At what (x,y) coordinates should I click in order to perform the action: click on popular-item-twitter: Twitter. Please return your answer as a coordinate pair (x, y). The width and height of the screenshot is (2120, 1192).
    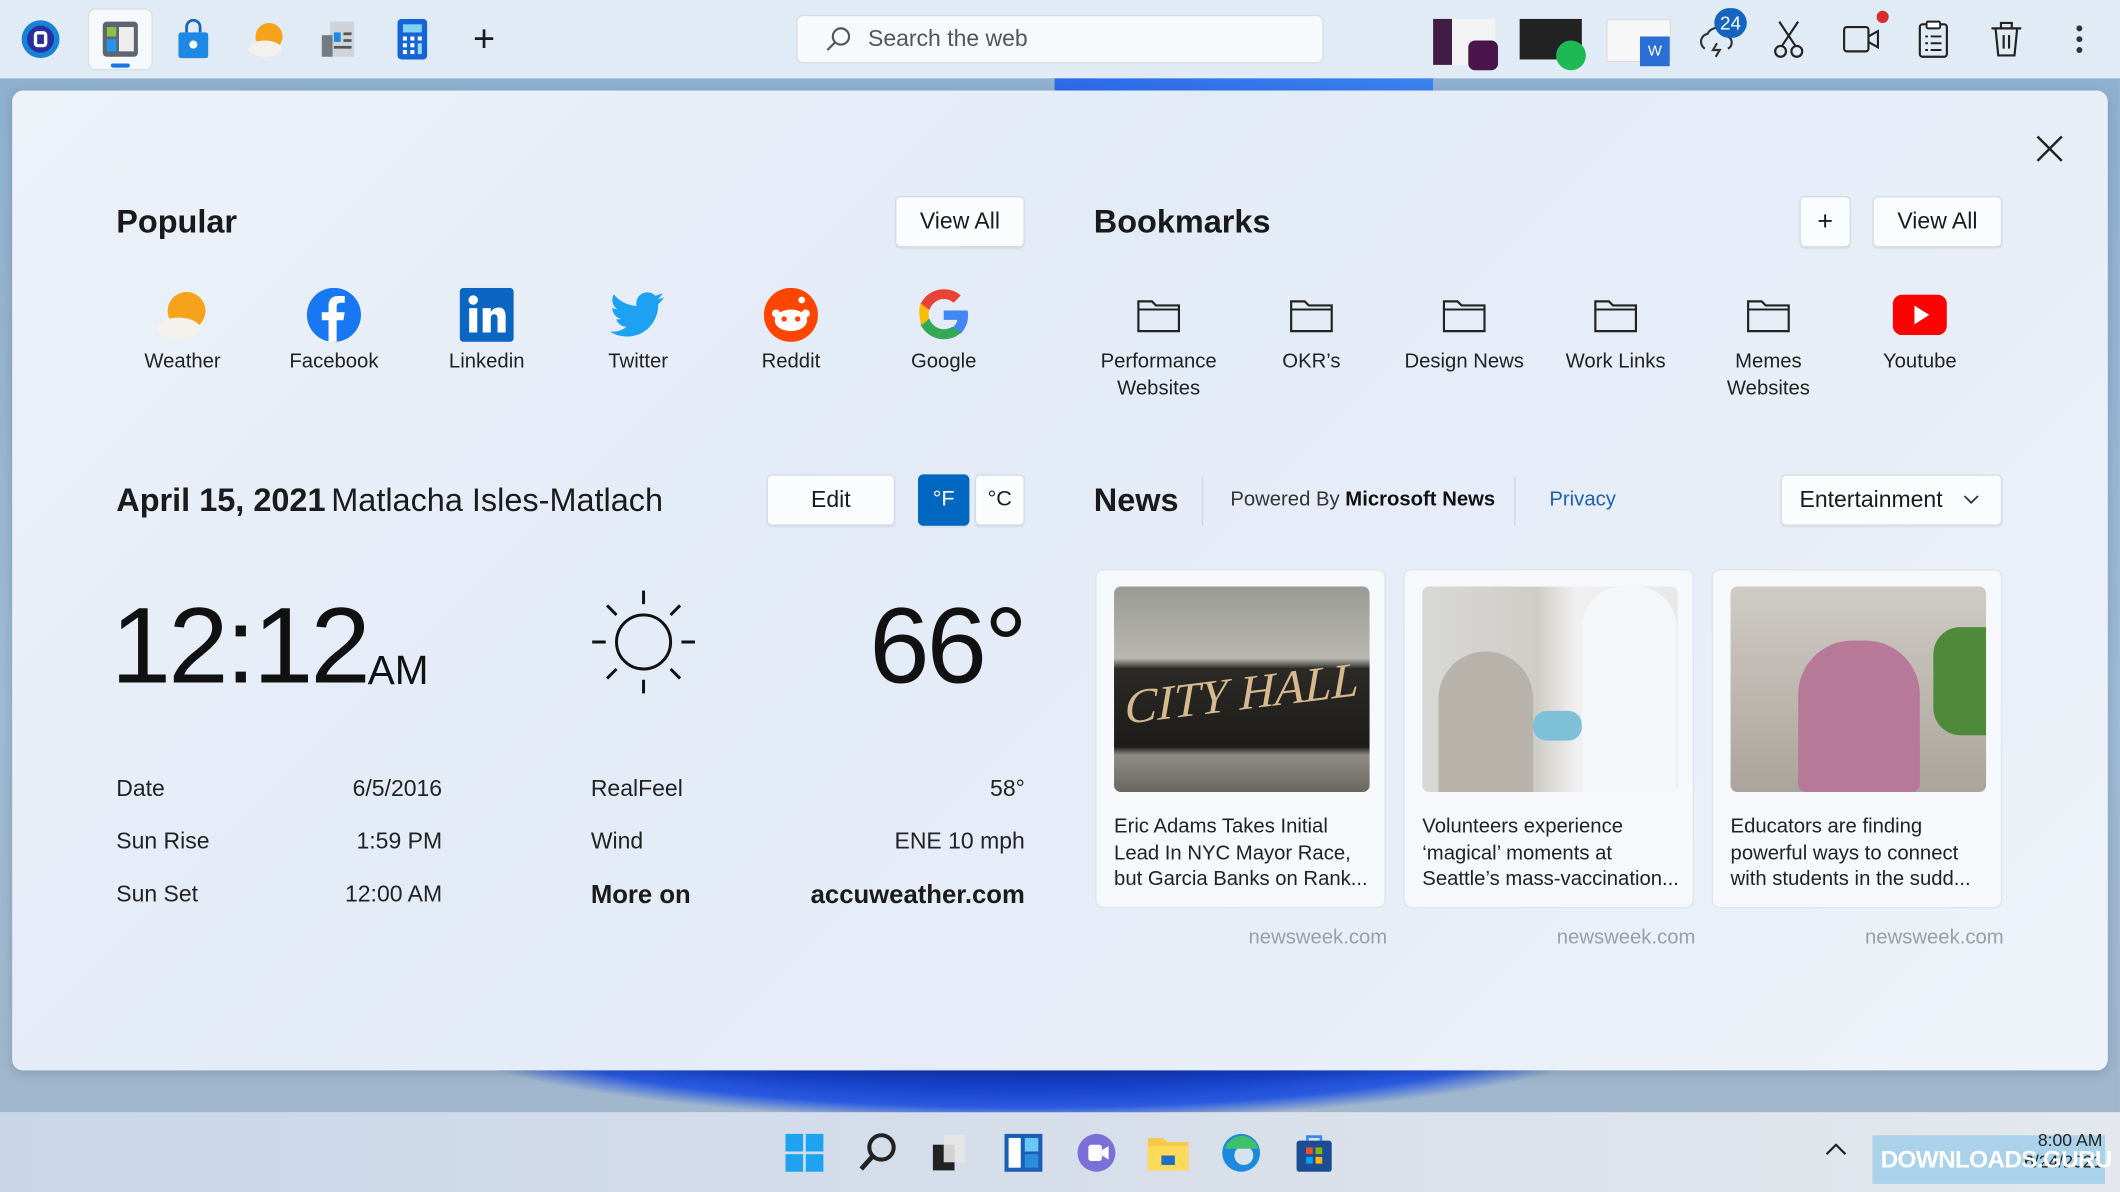
    Looking at the image, I should click on (638, 330).